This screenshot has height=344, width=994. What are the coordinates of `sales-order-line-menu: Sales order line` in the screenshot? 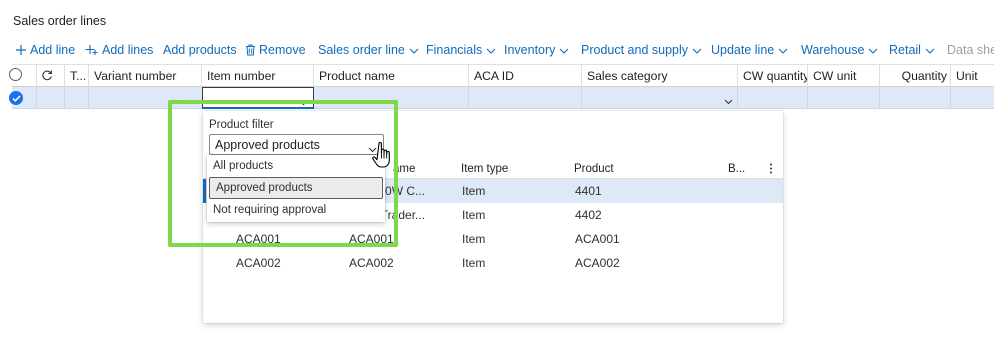 It's located at (368, 50).